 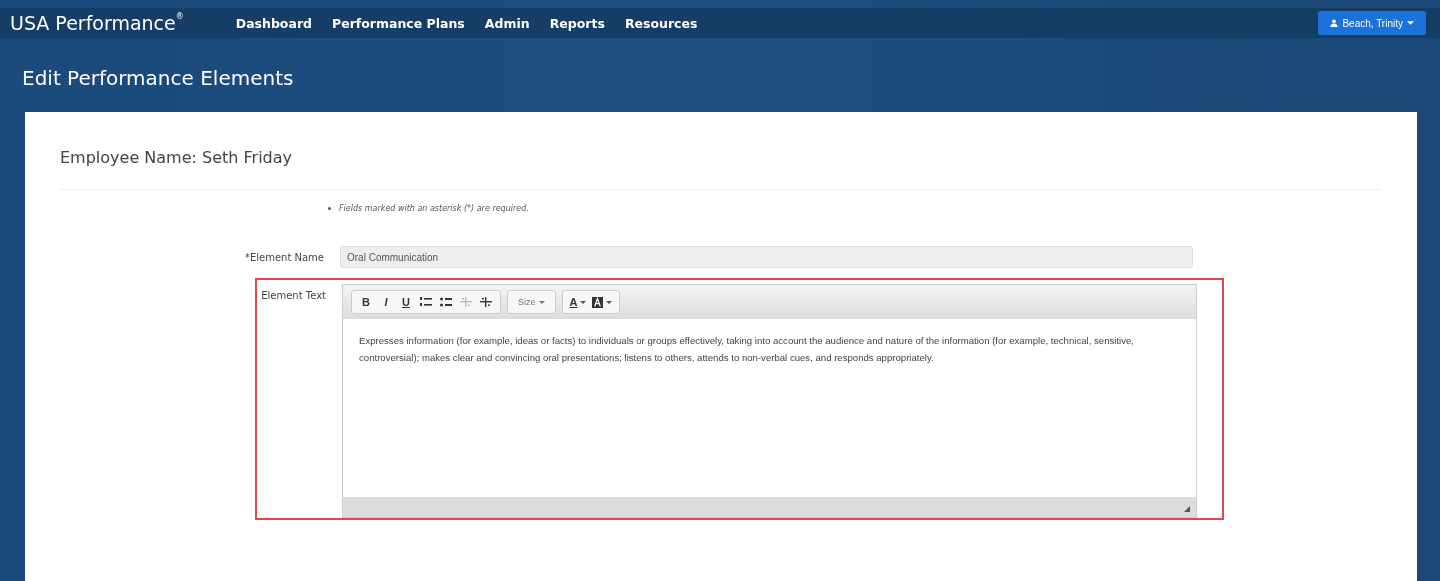 What do you see at coordinates (1372, 23) in the screenshot?
I see `user-menu-button: Beach, Trinity` at bounding box center [1372, 23].